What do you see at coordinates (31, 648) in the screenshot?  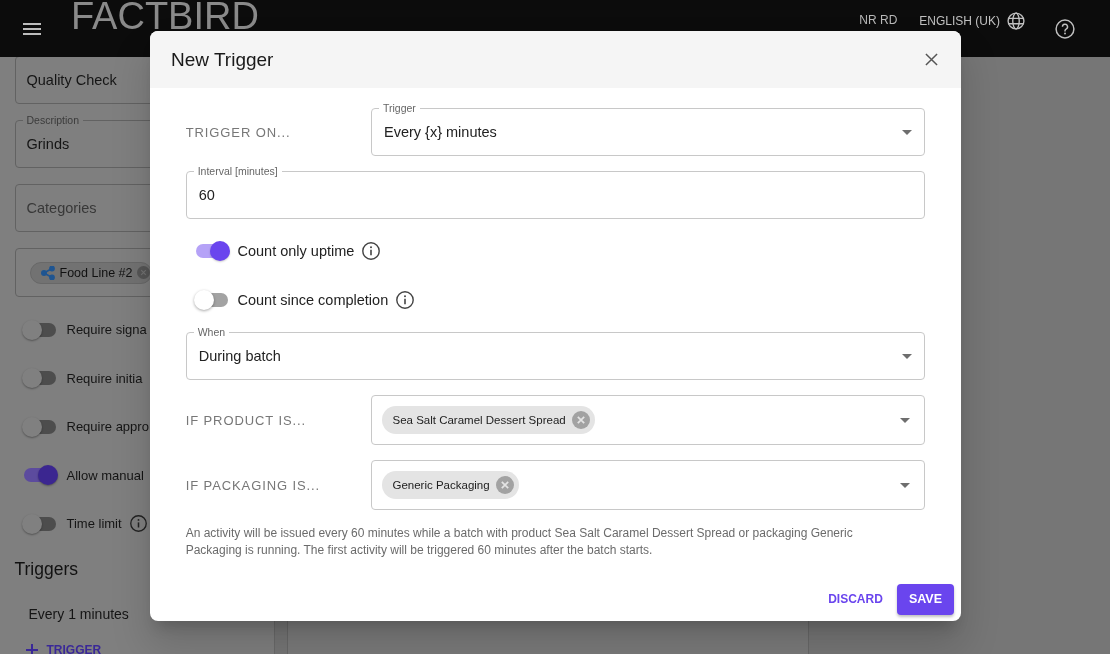 I see `plus-icon` at bounding box center [31, 648].